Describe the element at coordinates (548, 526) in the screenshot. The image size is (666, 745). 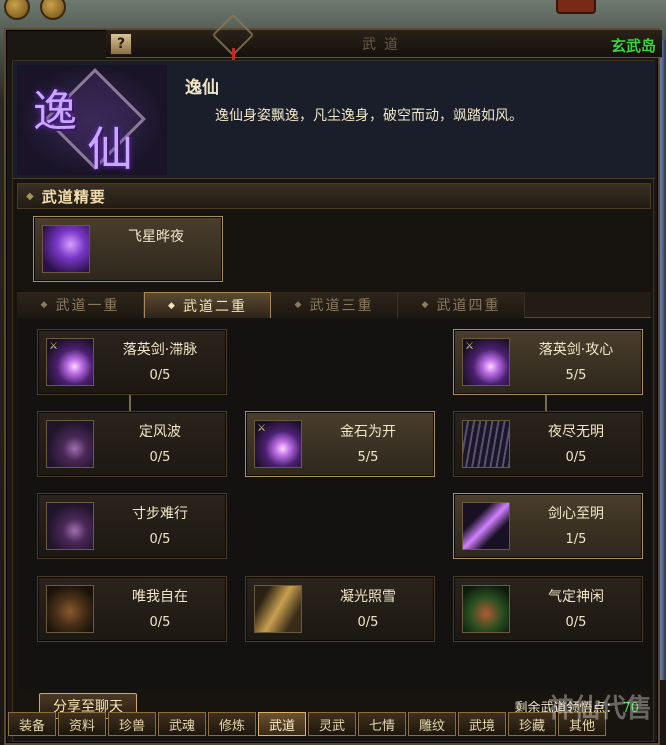
I see `skill-card: 剑心至明 1/5` at that location.